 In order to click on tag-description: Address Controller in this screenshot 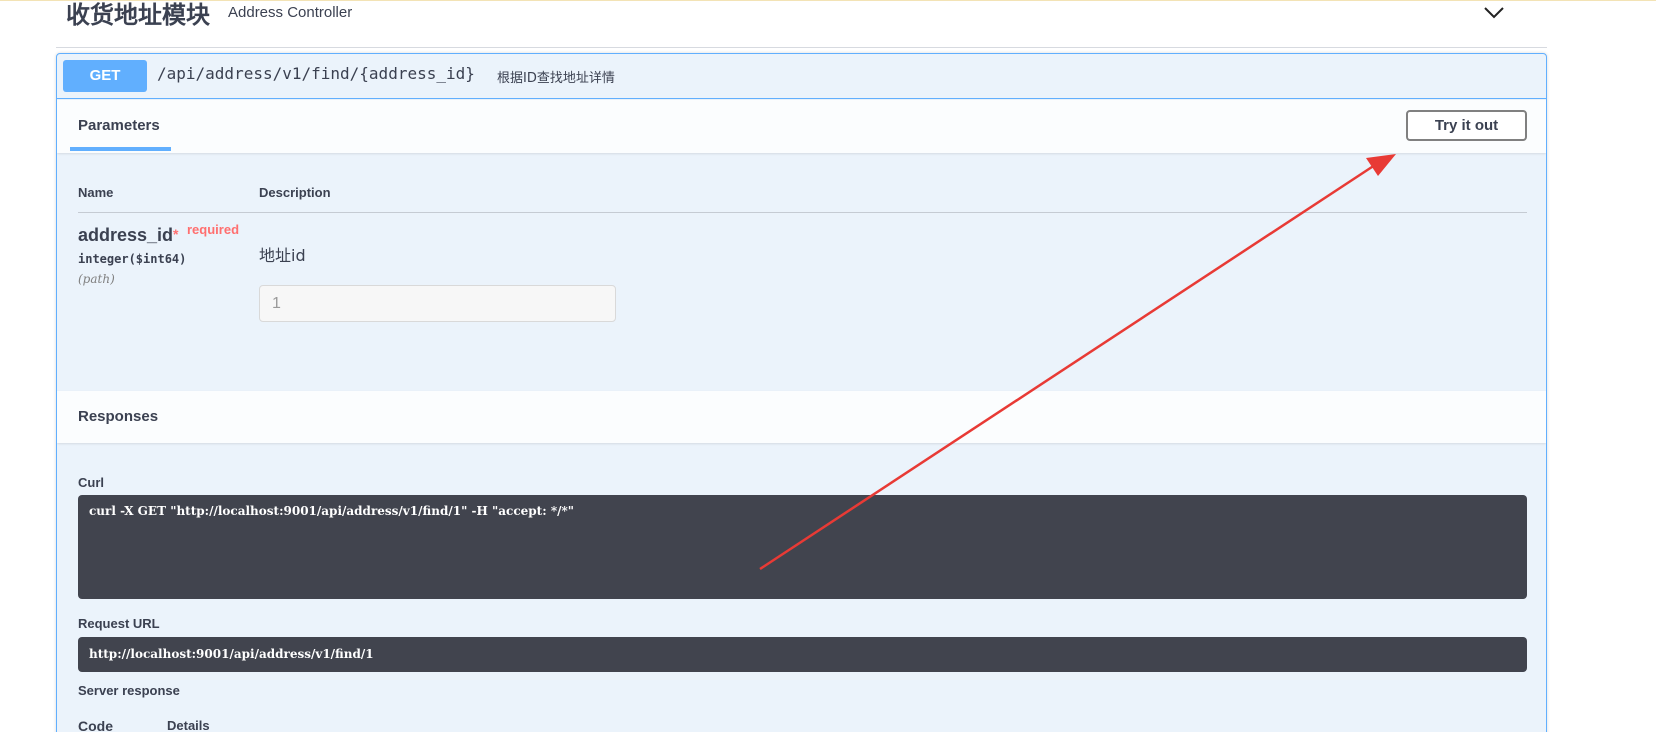, I will do `click(290, 12)`.